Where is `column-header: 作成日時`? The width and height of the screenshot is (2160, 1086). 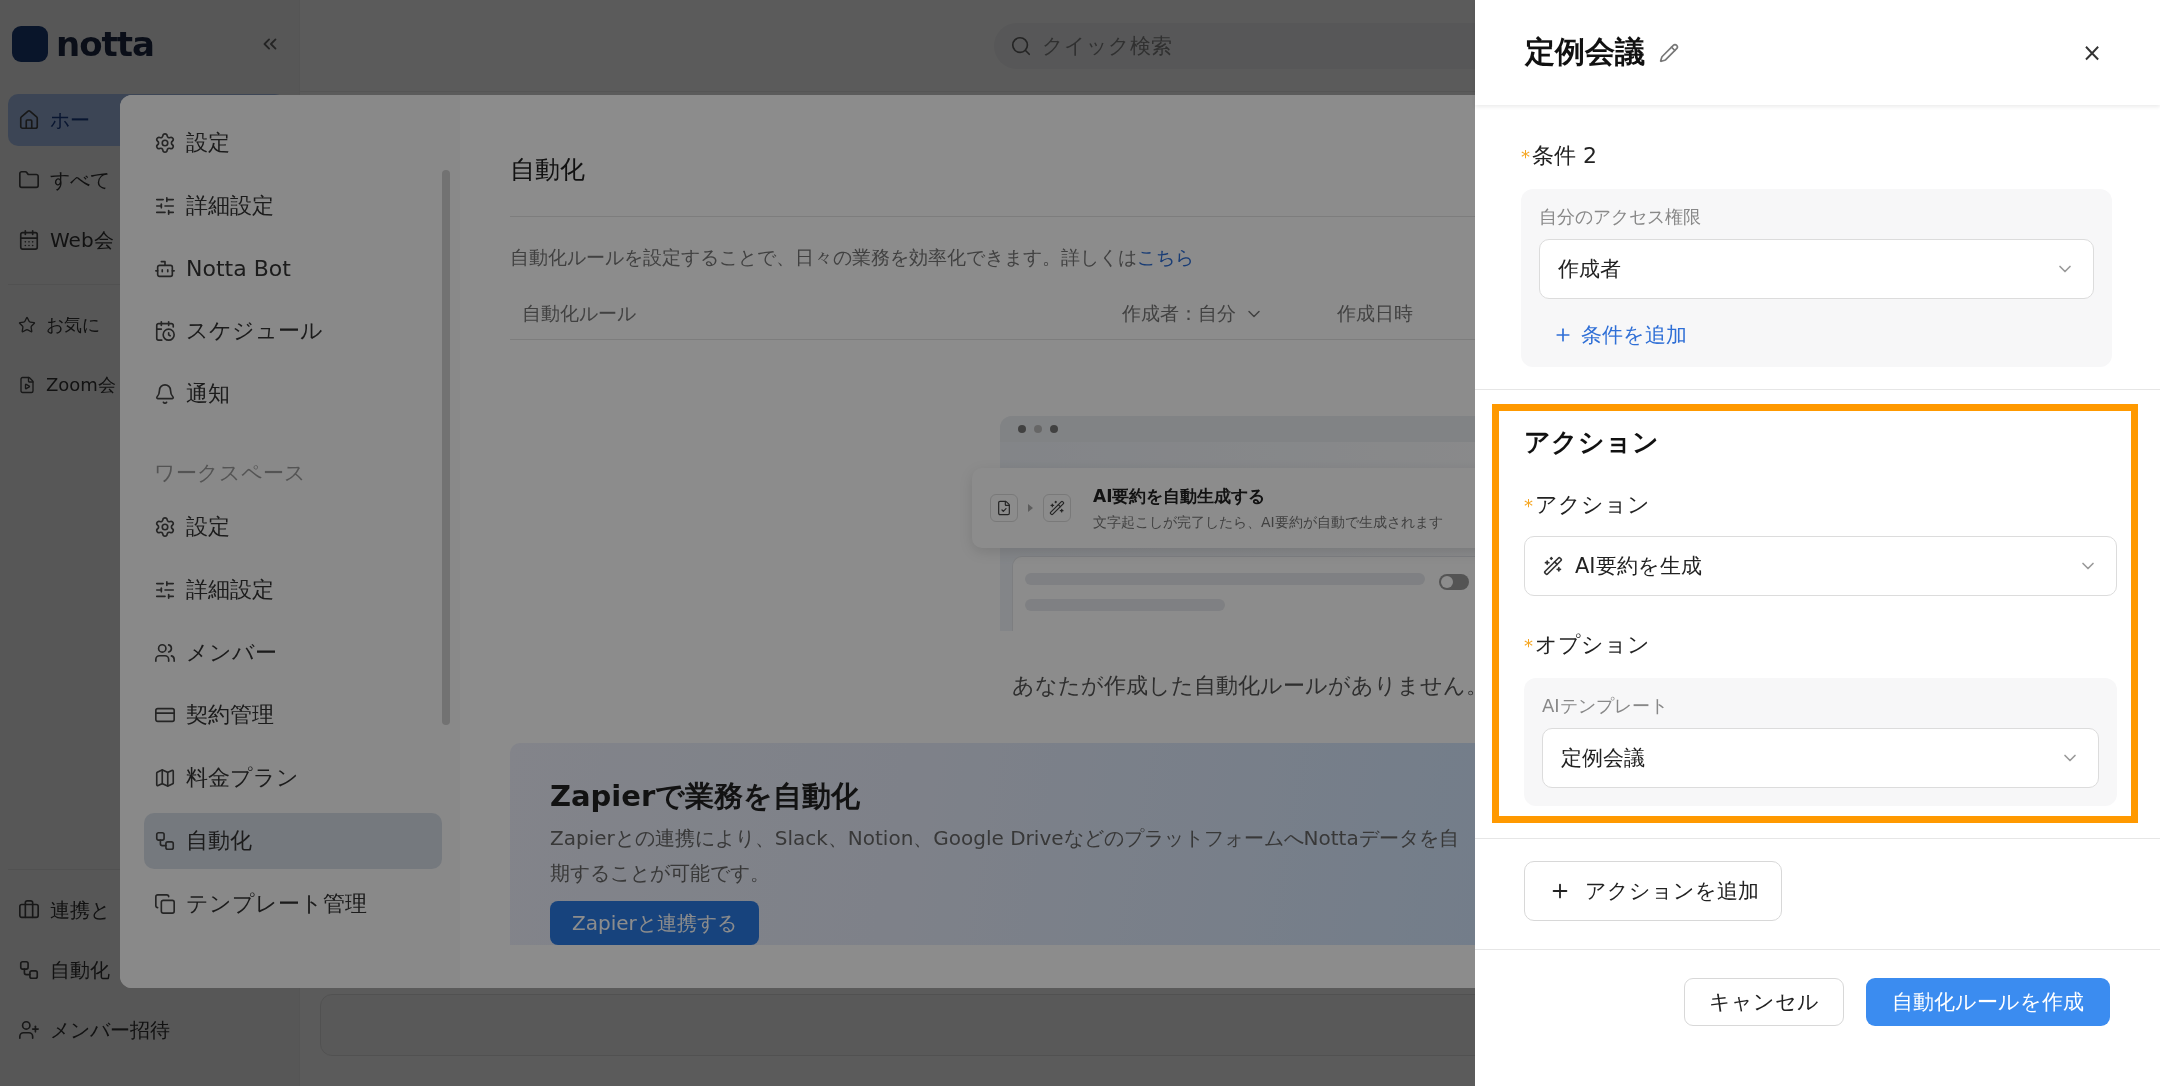
column-header: 作成日時 is located at coordinates (1375, 313).